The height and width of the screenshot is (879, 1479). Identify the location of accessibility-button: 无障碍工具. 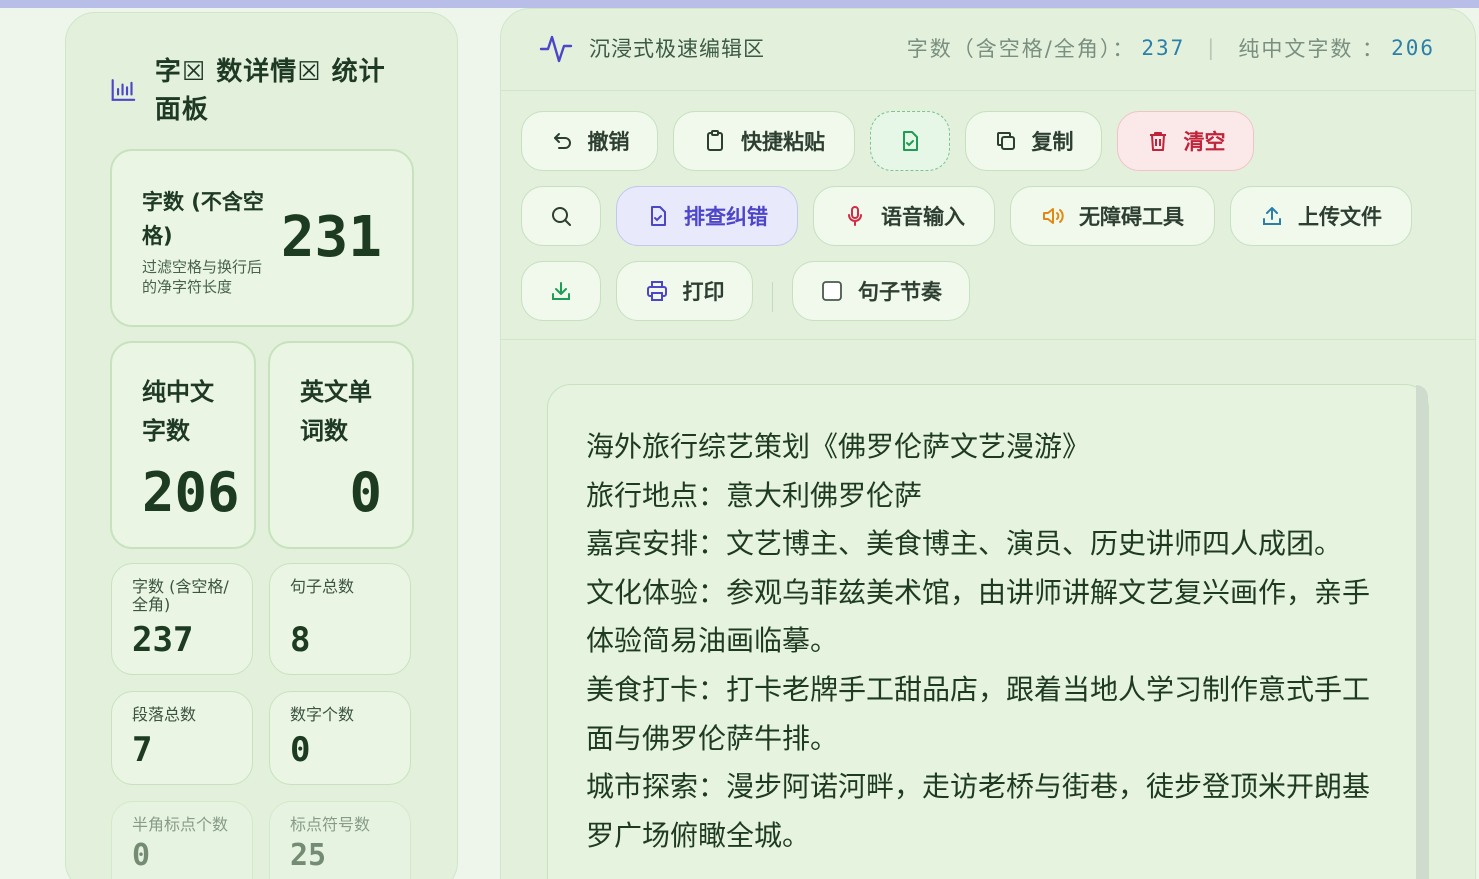
(1112, 216).